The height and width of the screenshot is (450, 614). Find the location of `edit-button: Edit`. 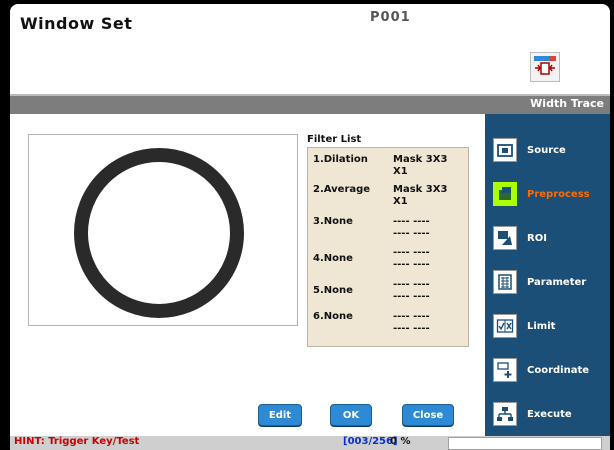

edit-button: Edit is located at coordinates (280, 415).